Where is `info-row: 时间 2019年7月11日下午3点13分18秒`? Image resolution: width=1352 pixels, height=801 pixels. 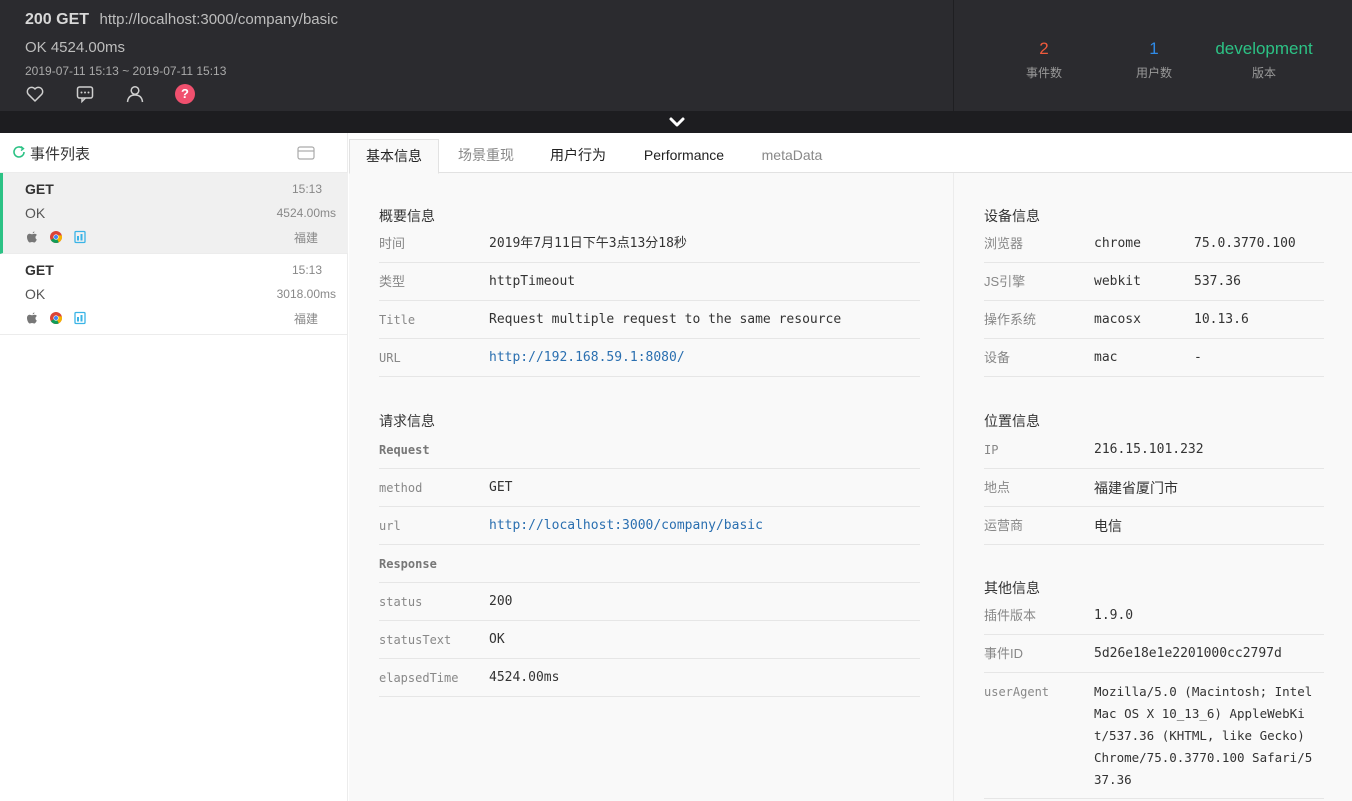 info-row: 时间 2019年7月11日下午3点13分18秒 is located at coordinates (649, 244).